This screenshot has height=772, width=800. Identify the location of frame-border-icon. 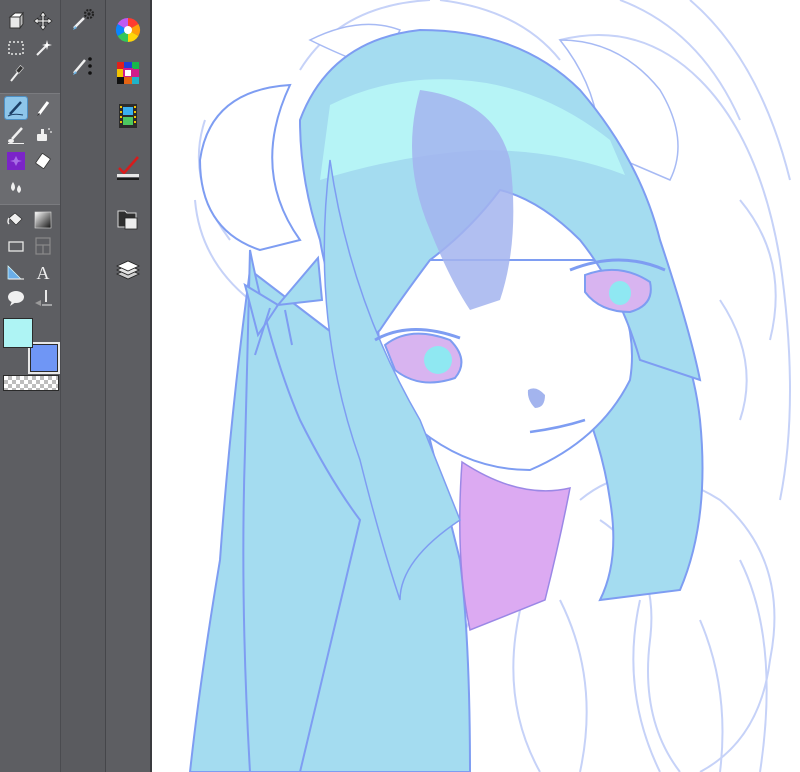
(43, 246).